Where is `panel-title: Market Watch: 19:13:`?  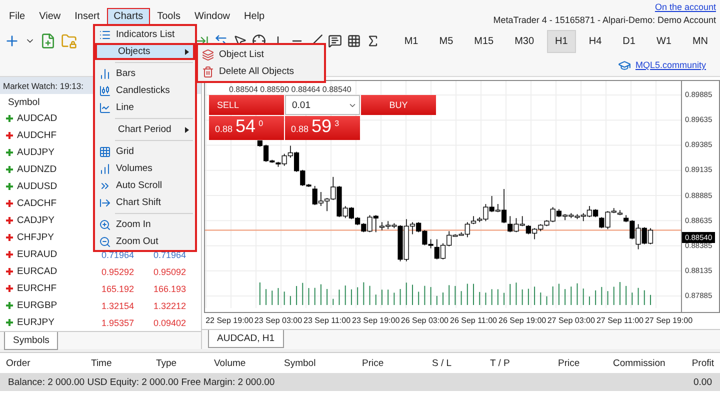
panel-title: Market Watch: 19:13: is located at coordinates (43, 85).